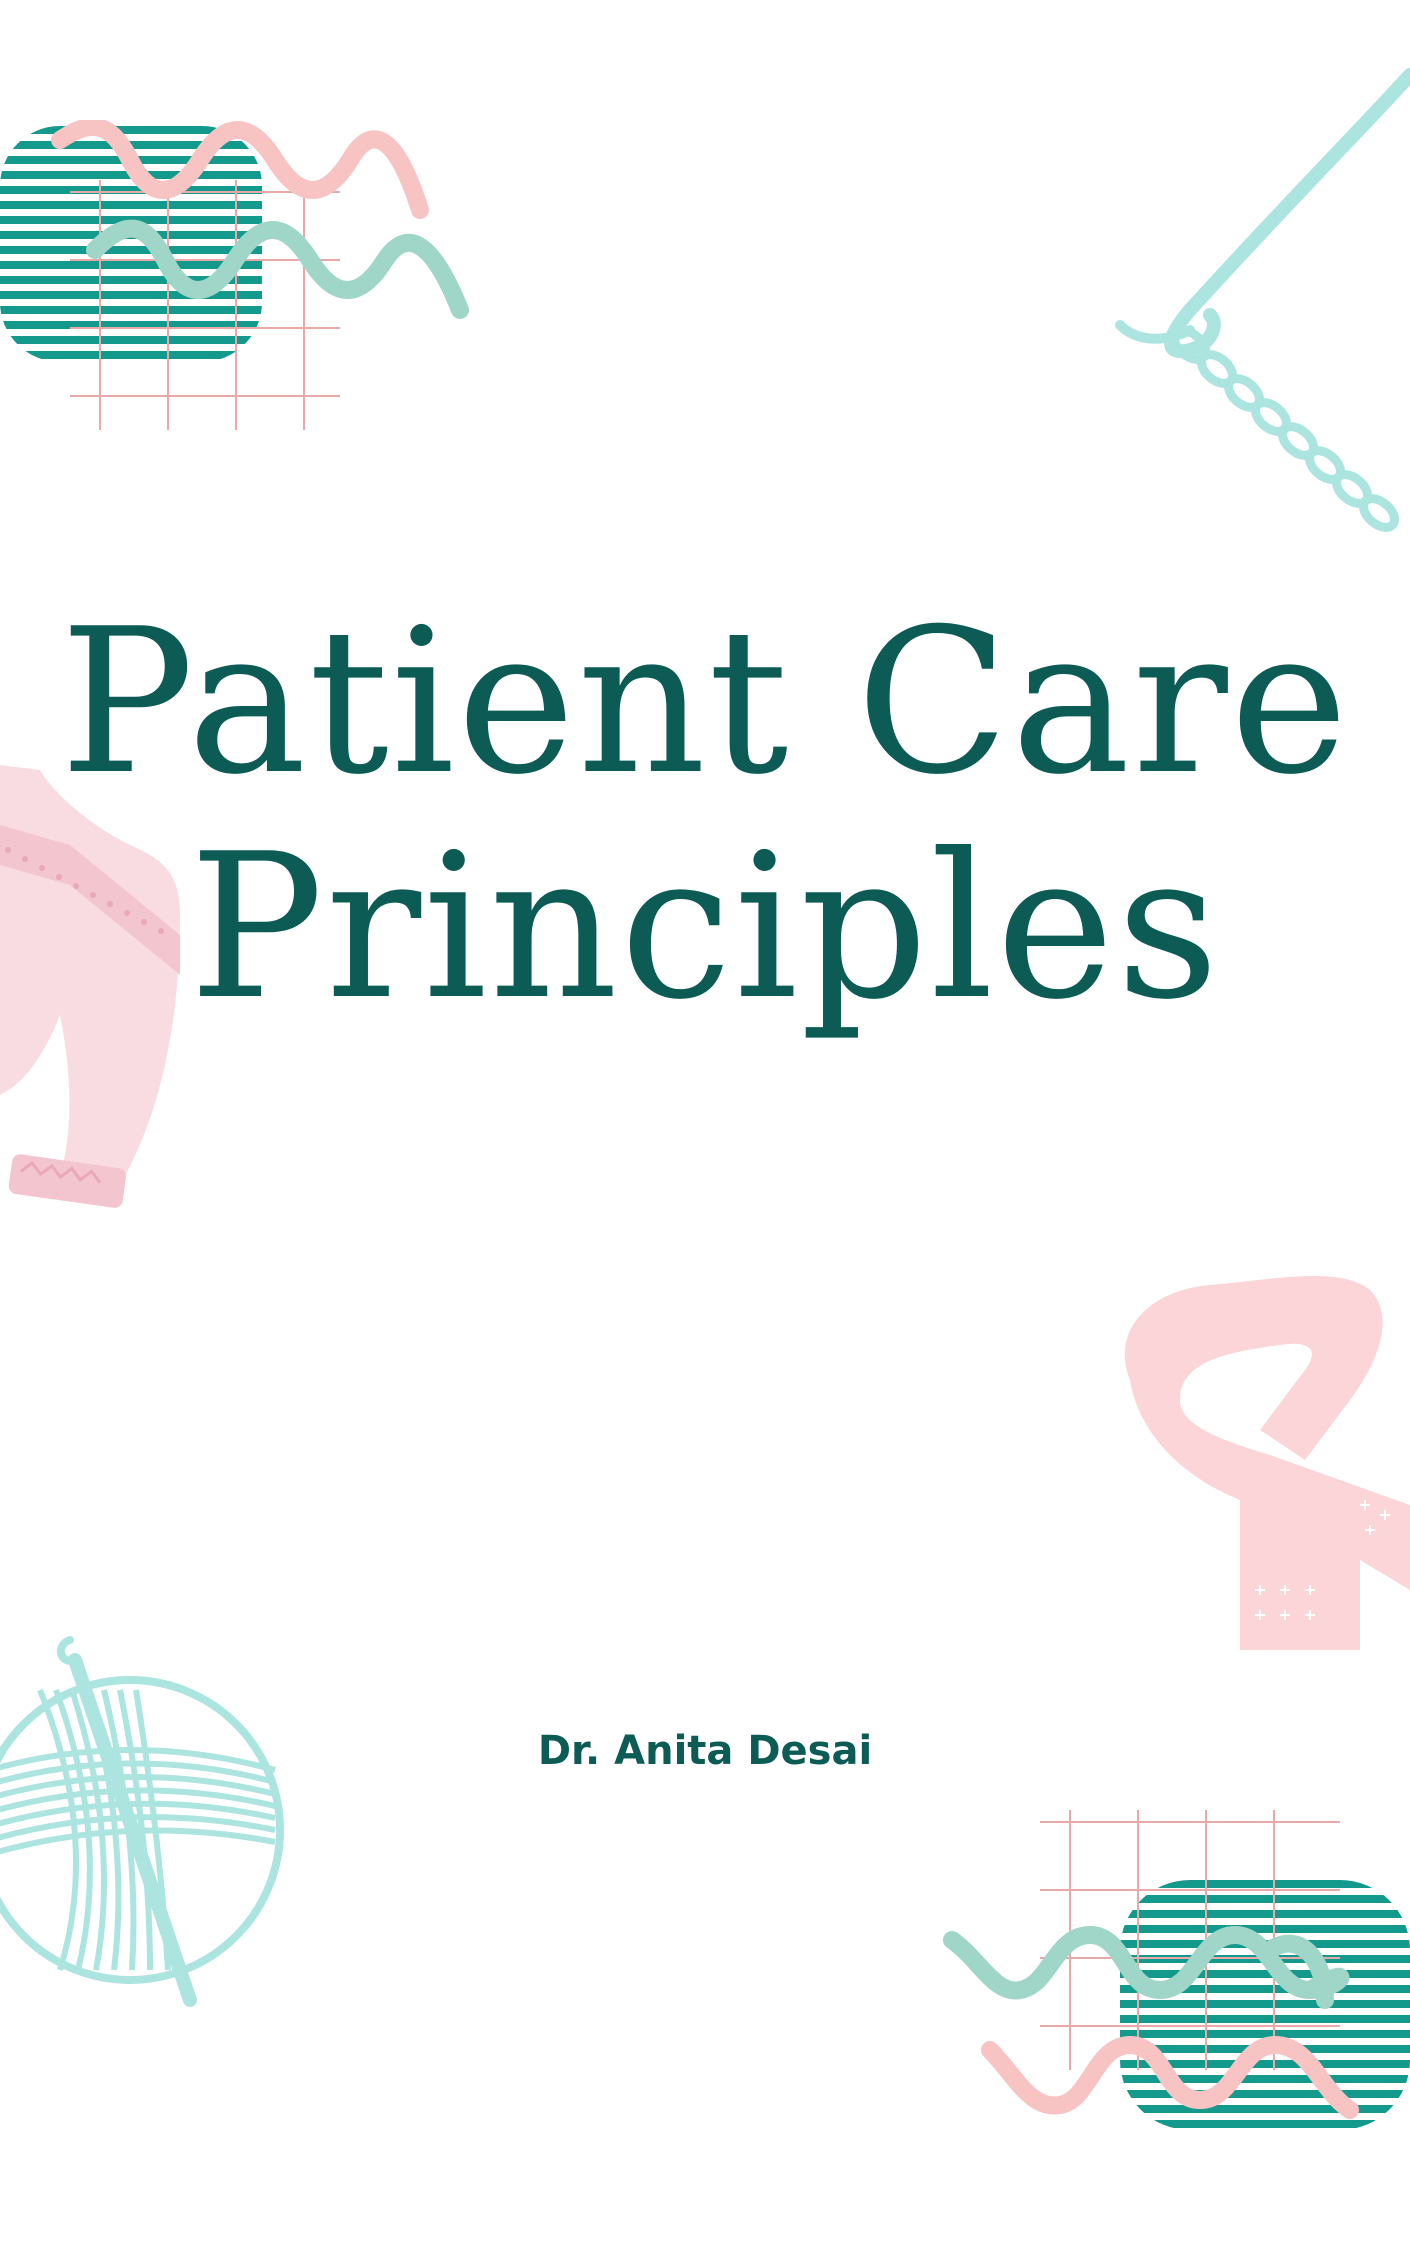 The image size is (1410, 2250). What do you see at coordinates (234, 275) in the screenshot?
I see `striped-grid-wave-ornament-top-left` at bounding box center [234, 275].